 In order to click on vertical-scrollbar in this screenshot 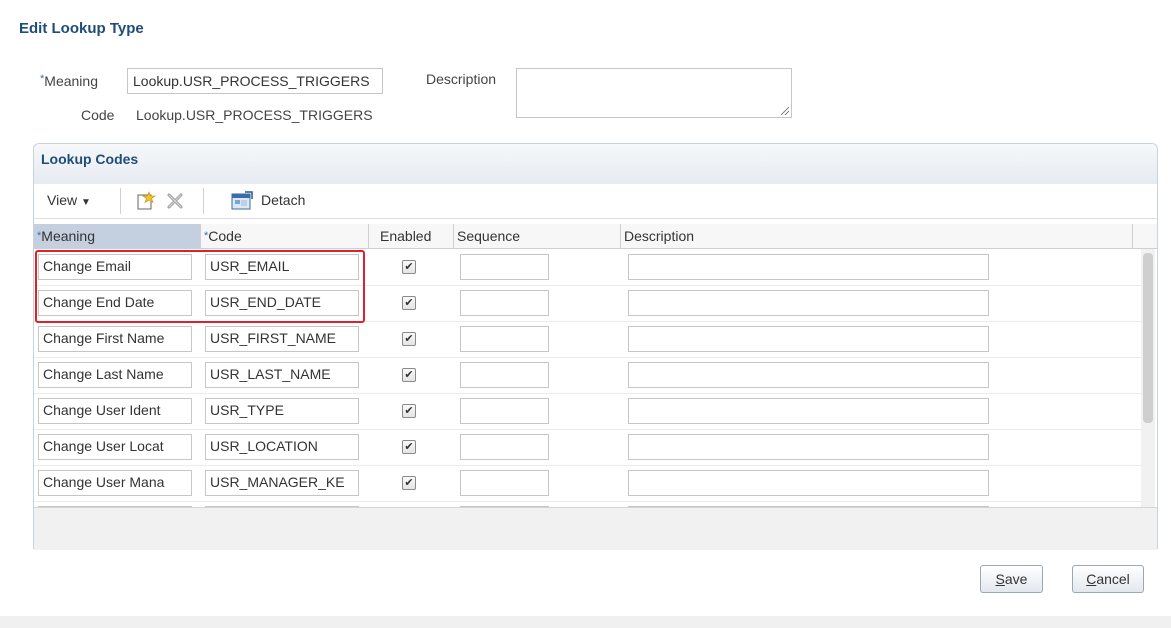, I will do `click(1148, 378)`.